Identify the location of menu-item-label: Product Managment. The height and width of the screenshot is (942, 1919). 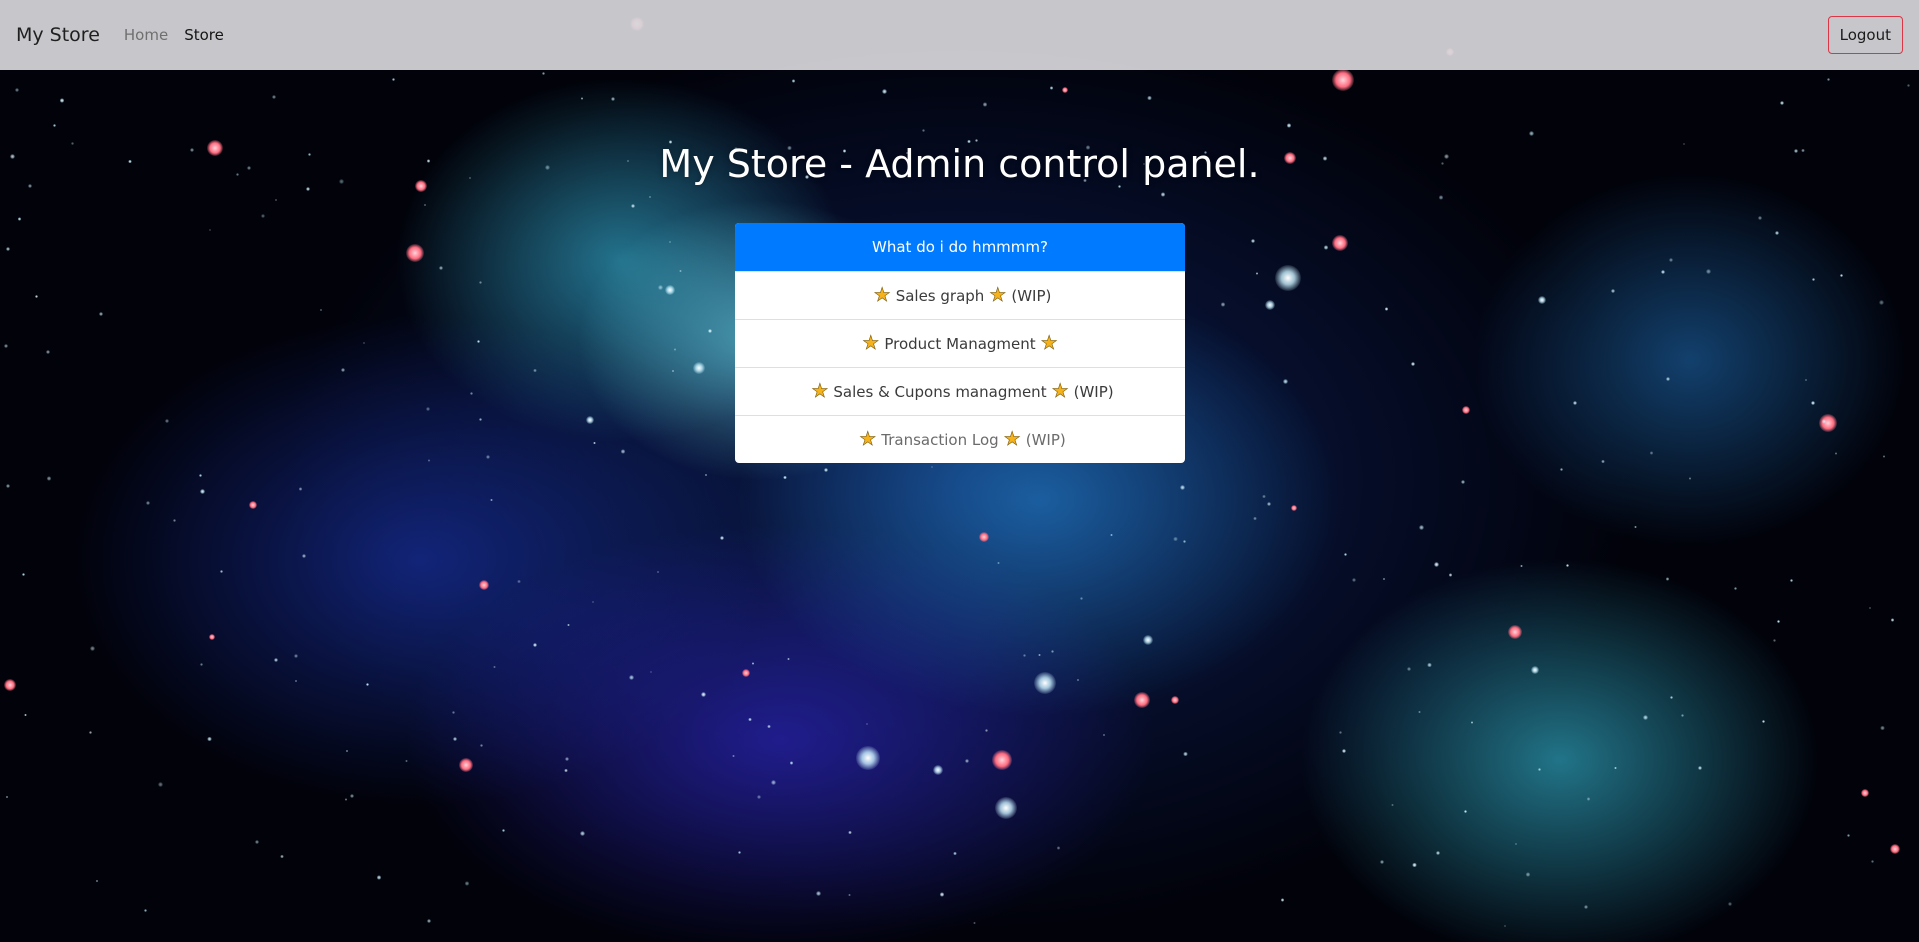
(960, 343).